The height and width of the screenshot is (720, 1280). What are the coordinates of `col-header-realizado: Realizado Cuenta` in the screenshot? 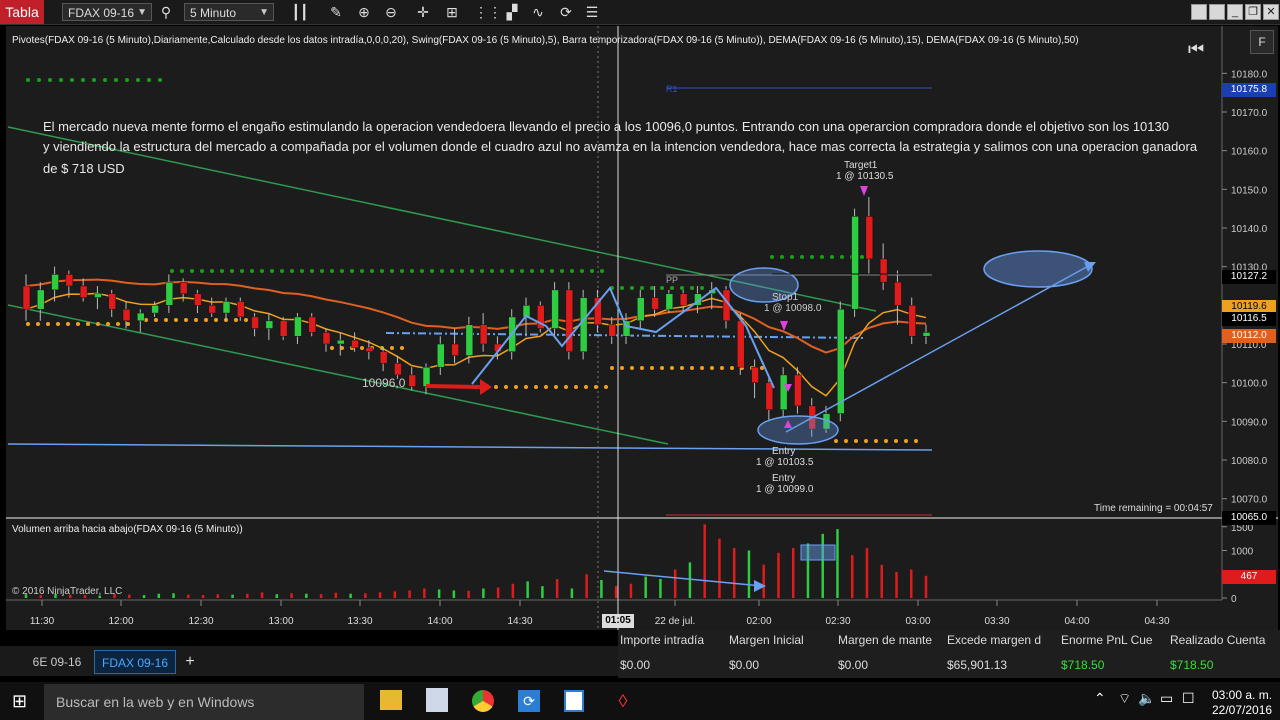 It's located at (1218, 640).